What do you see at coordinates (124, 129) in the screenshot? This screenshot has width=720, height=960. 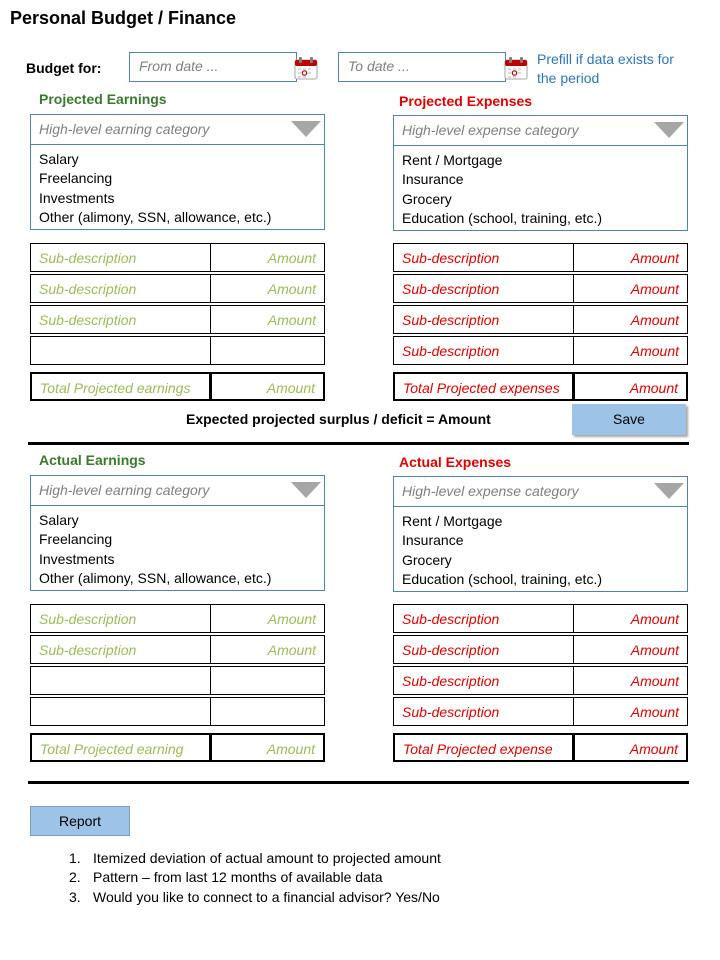 I see `dropdown-placeholder: High-level earning category` at bounding box center [124, 129].